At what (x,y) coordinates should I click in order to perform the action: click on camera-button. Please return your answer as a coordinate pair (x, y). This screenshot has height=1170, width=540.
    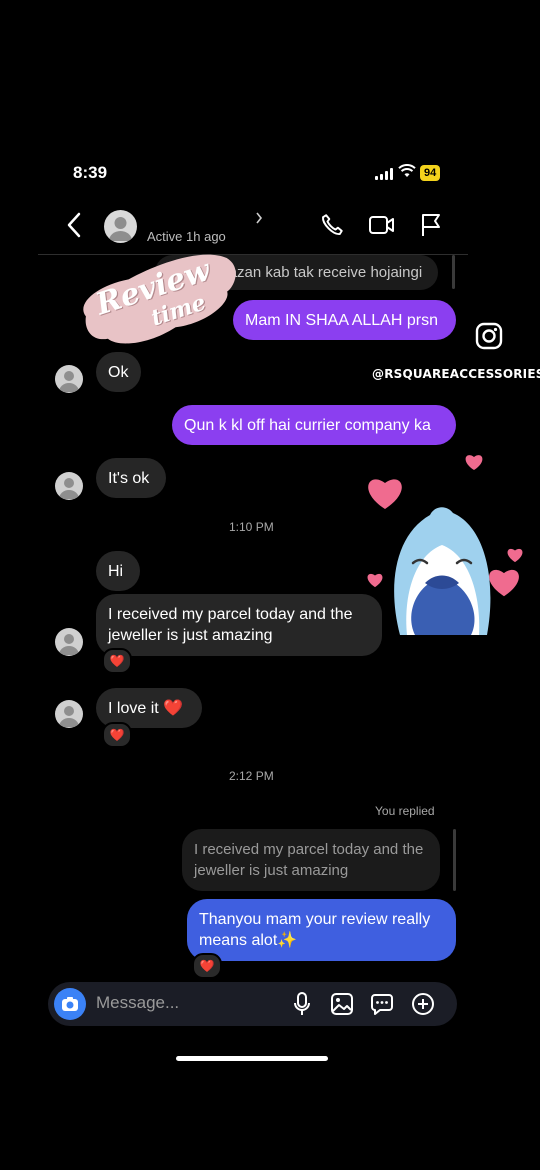
    Looking at the image, I should click on (70, 1004).